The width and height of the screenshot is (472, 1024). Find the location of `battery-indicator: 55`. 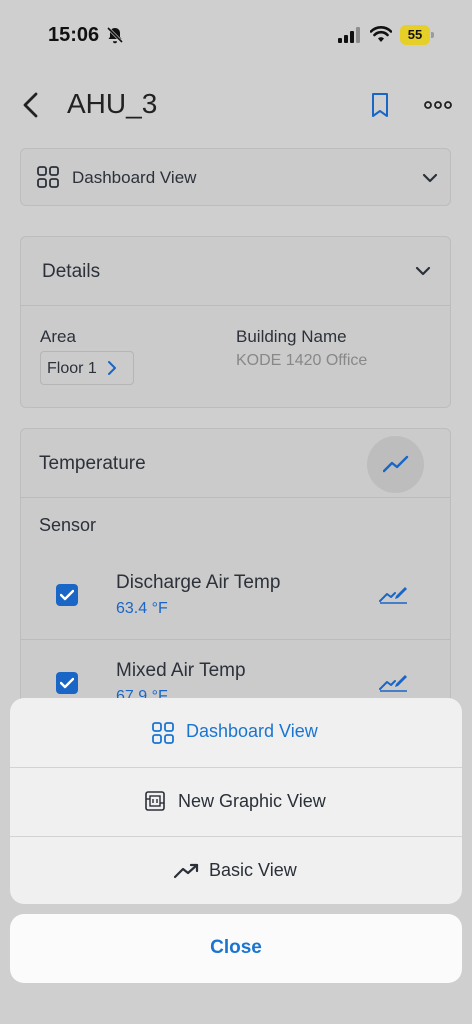

battery-indicator: 55 is located at coordinates (417, 35).